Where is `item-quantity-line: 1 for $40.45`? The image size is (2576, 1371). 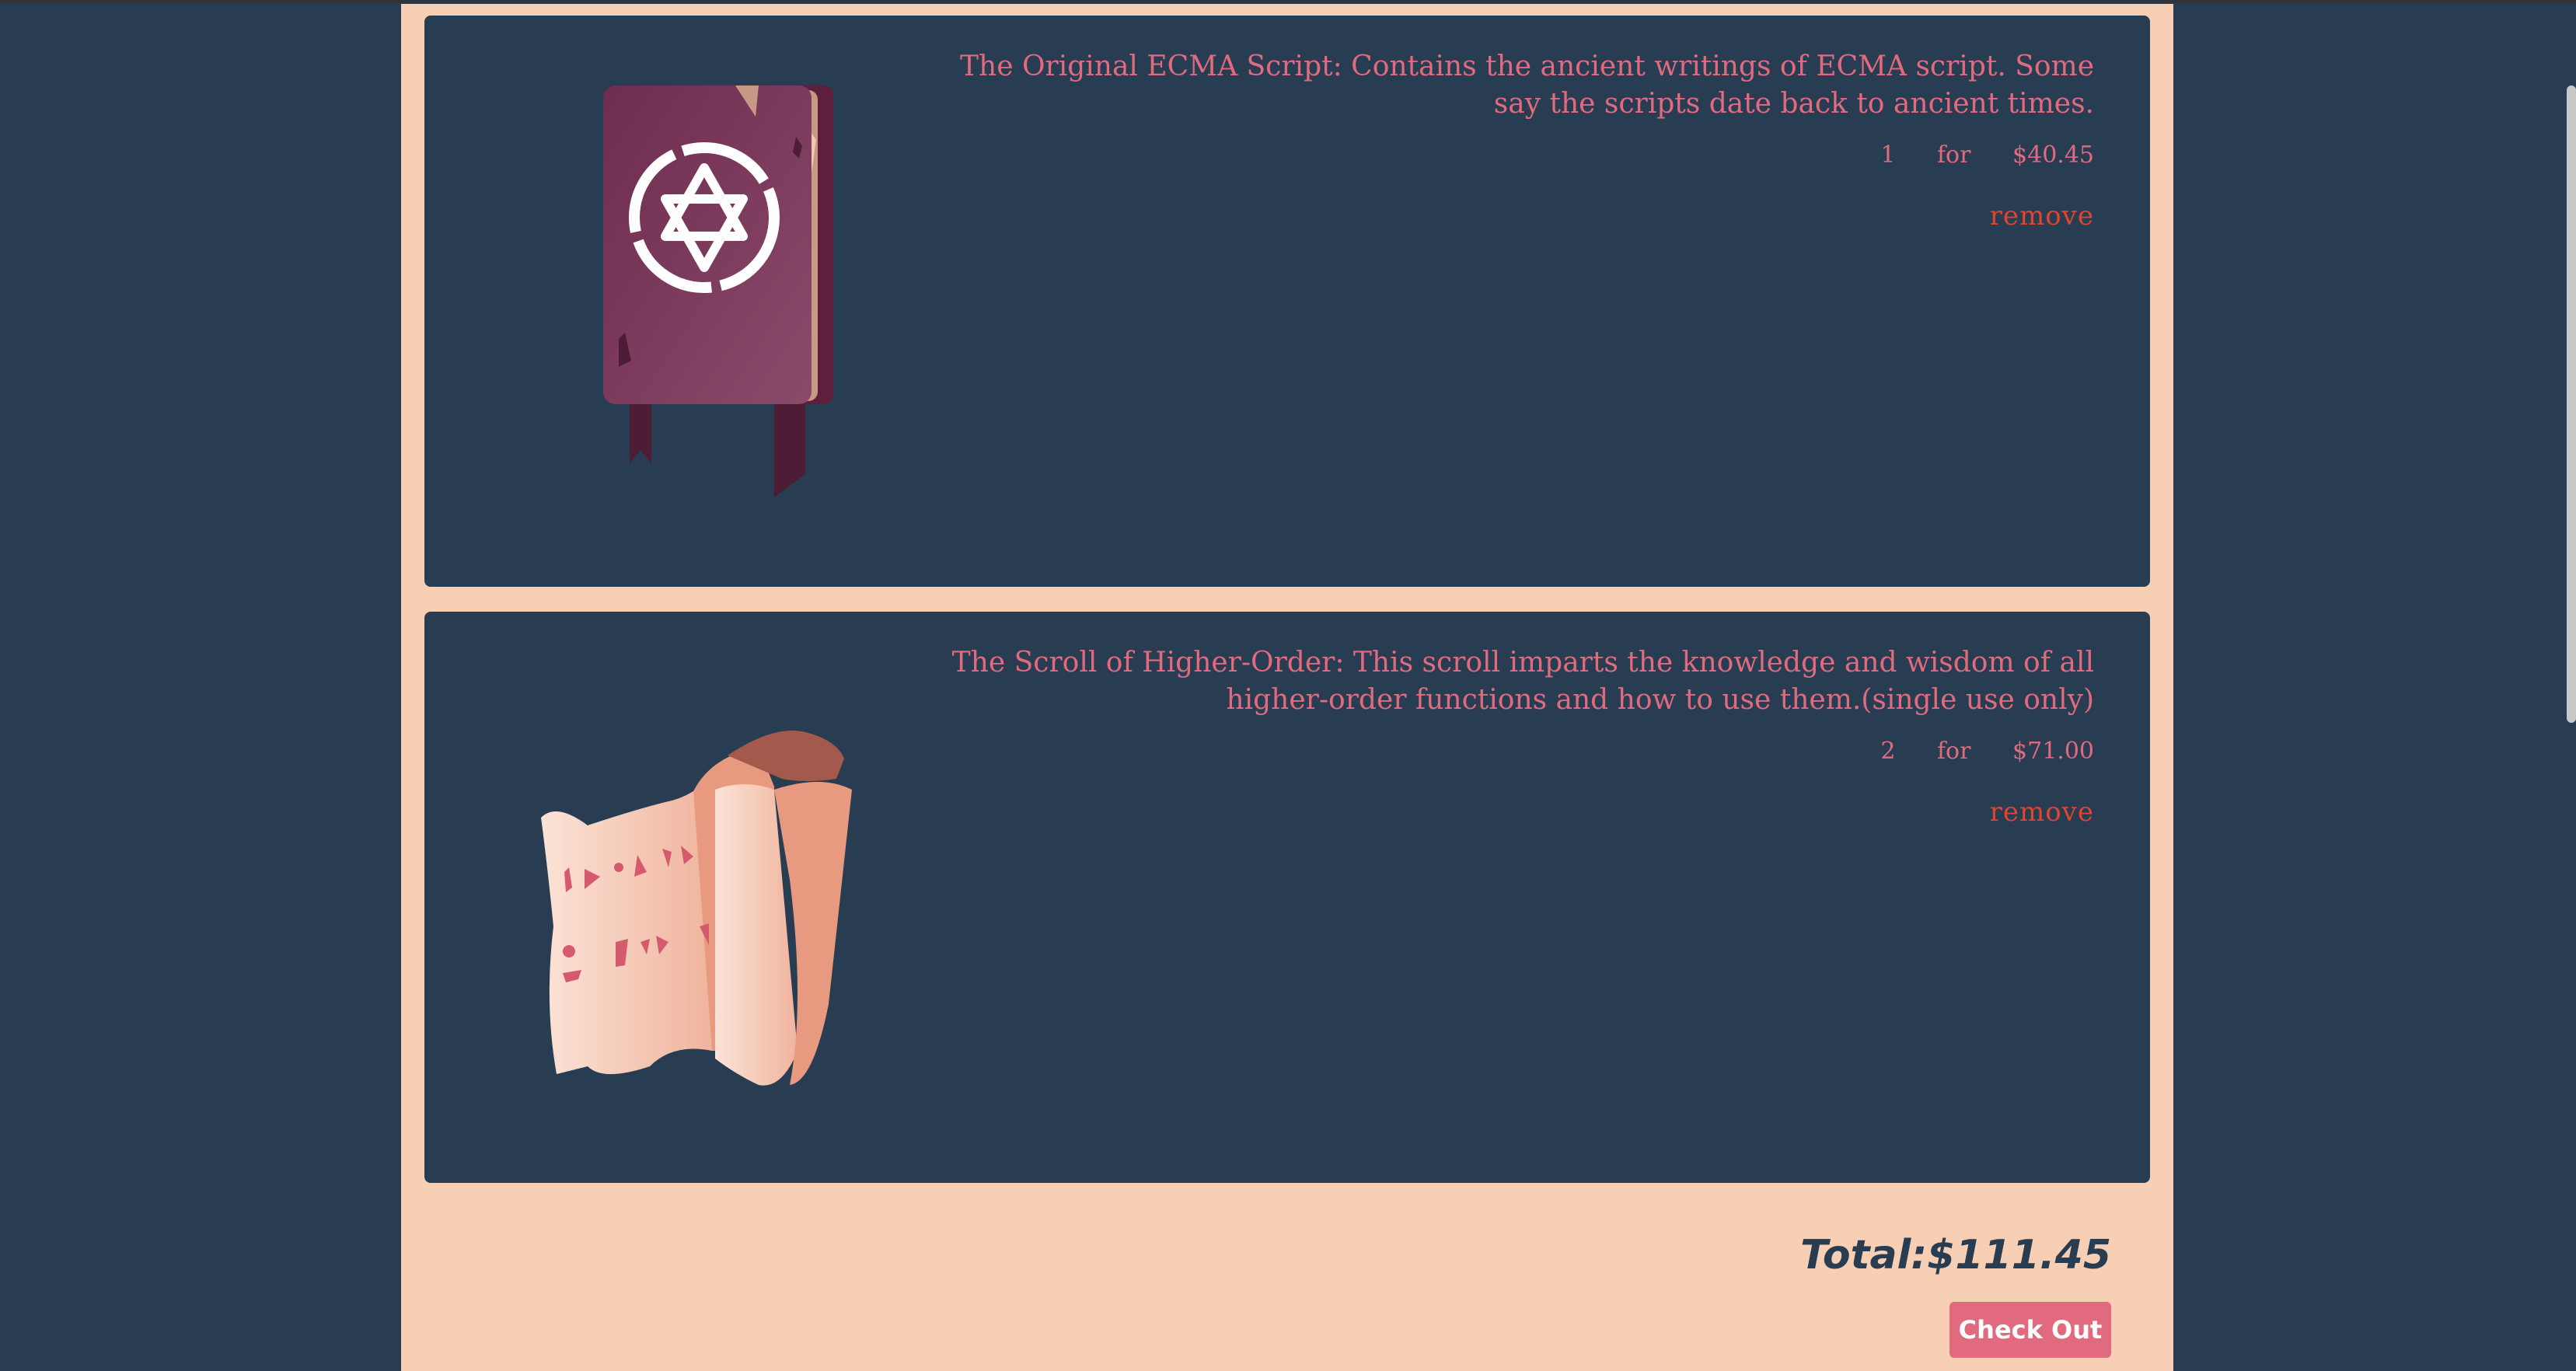
item-quantity-line: 1 for $40.45 is located at coordinates (1504, 155).